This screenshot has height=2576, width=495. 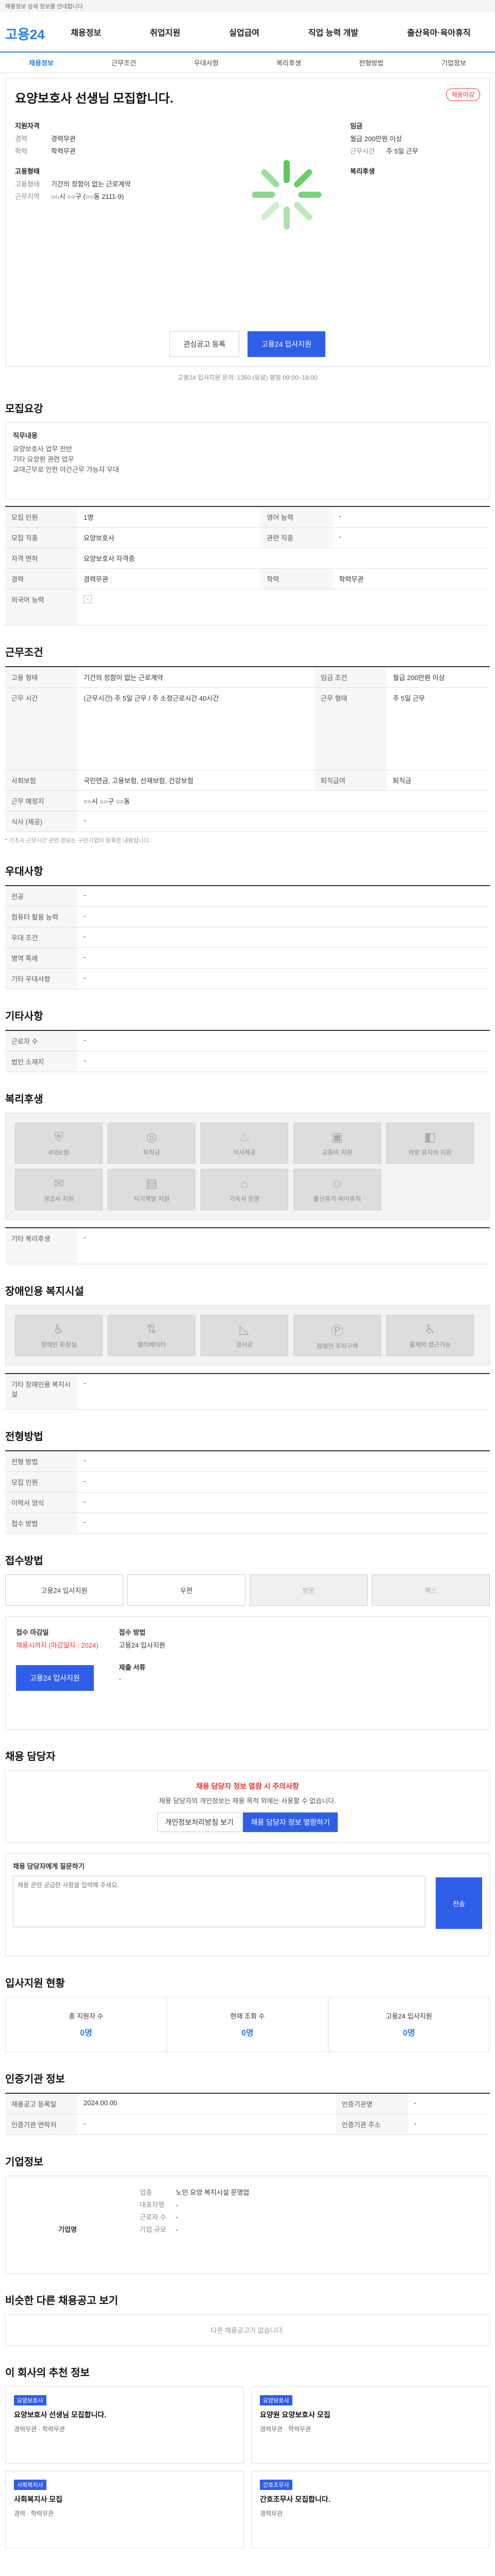 I want to click on gnb-item: 취업지원, so click(x=165, y=32).